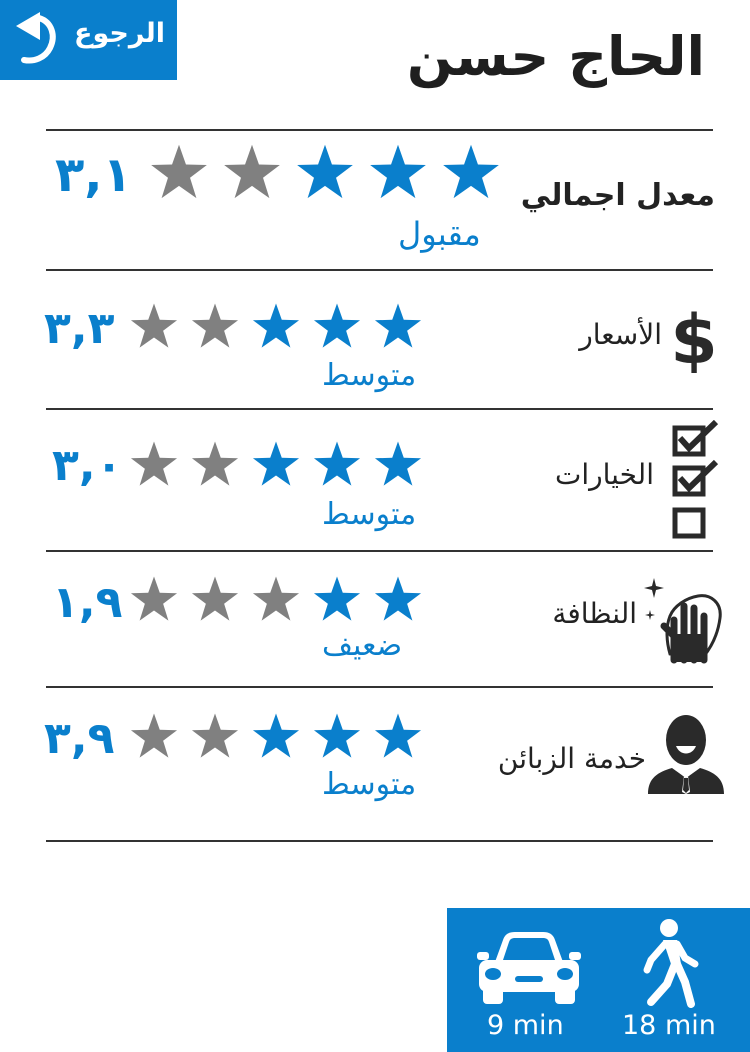 This screenshot has width=750, height=1052. Describe the element at coordinates (686, 755) in the screenshot. I see `customer-service-icon` at that location.